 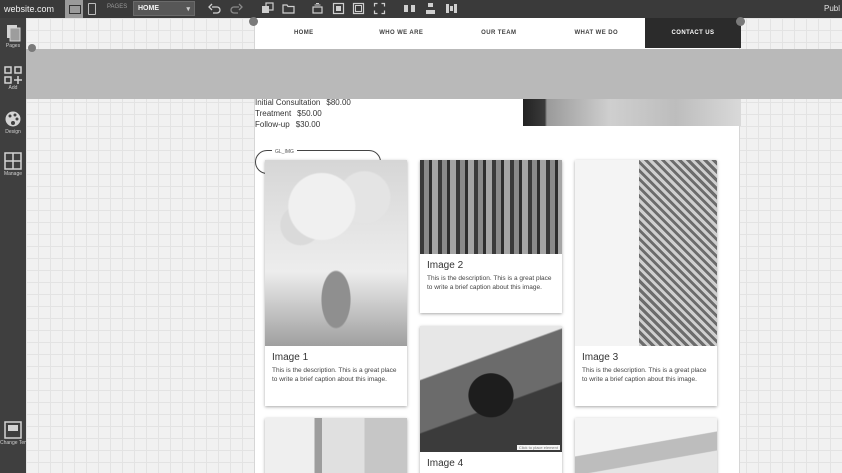 What do you see at coordinates (445, 265) in the screenshot?
I see `gallery-card-title: Image 2` at bounding box center [445, 265].